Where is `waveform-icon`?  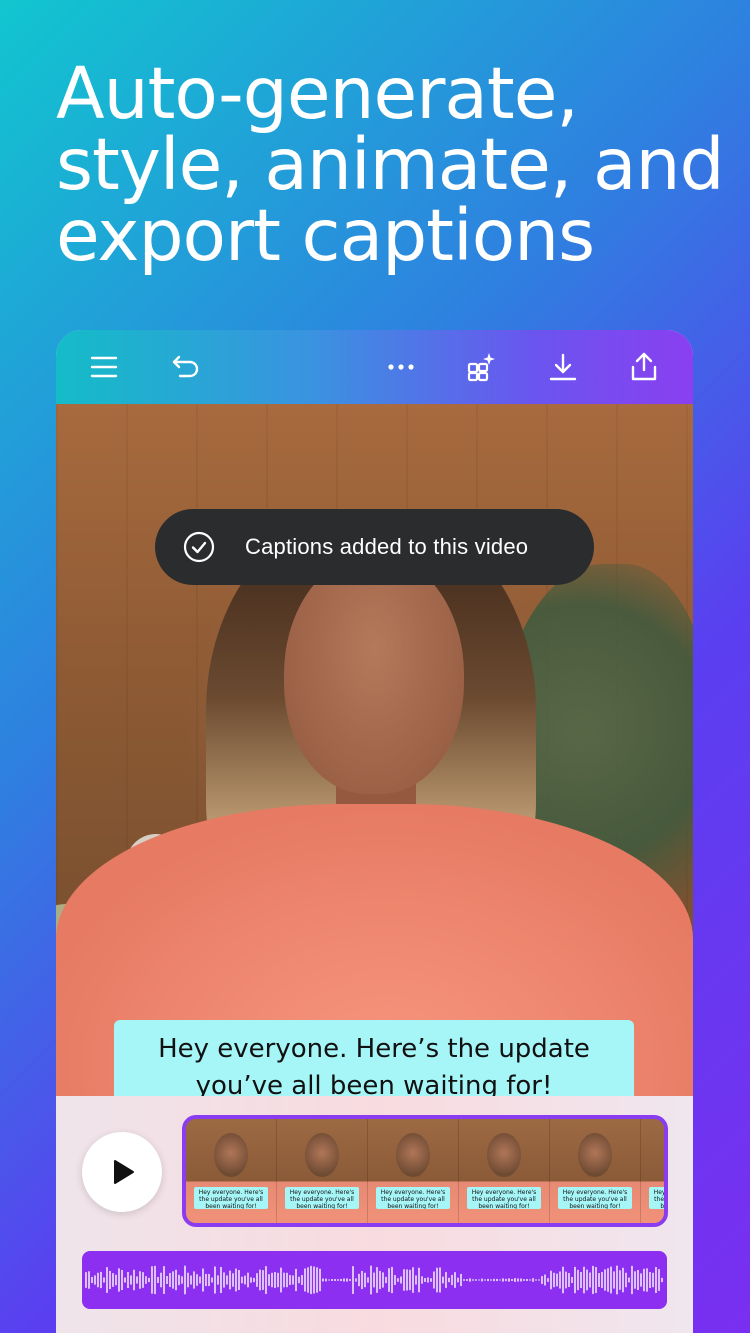
waveform-icon is located at coordinates (374, 1280).